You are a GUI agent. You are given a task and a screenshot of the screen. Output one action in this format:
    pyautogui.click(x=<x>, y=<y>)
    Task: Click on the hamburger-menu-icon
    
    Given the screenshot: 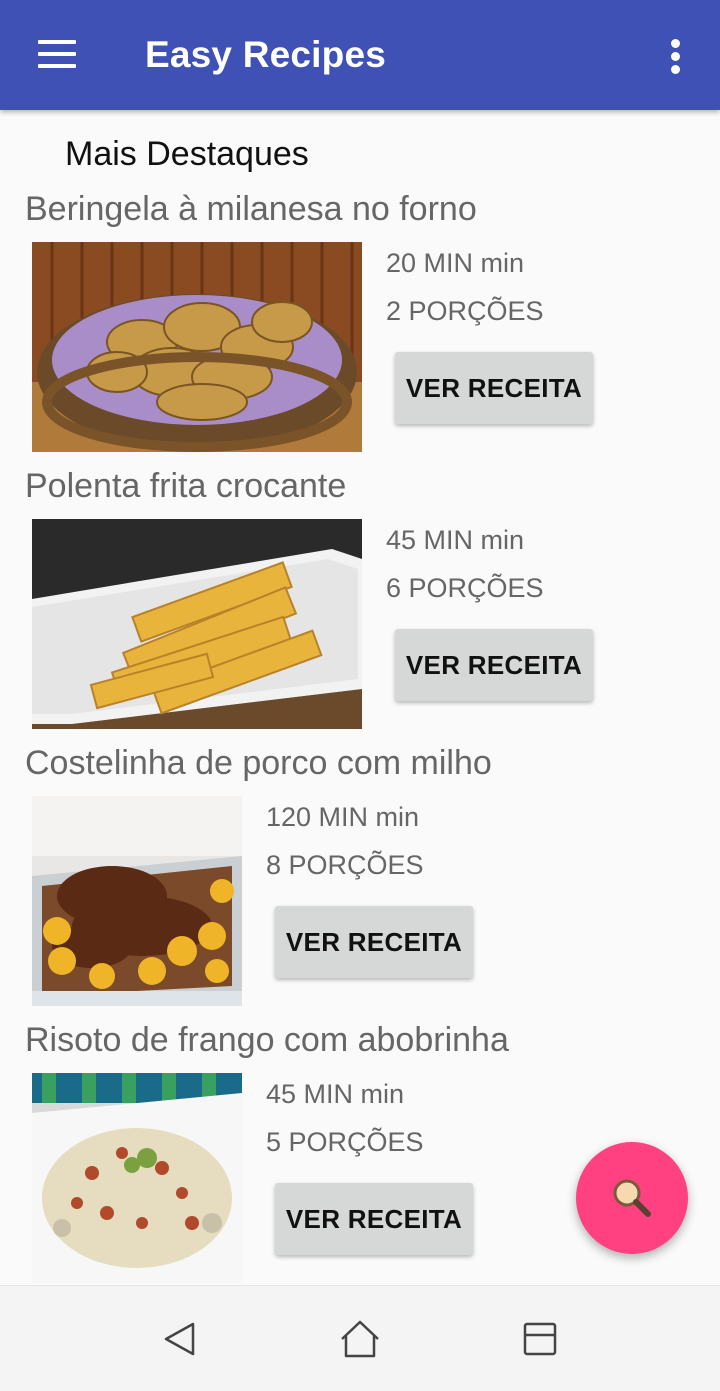 What is the action you would take?
    pyautogui.click(x=56, y=55)
    